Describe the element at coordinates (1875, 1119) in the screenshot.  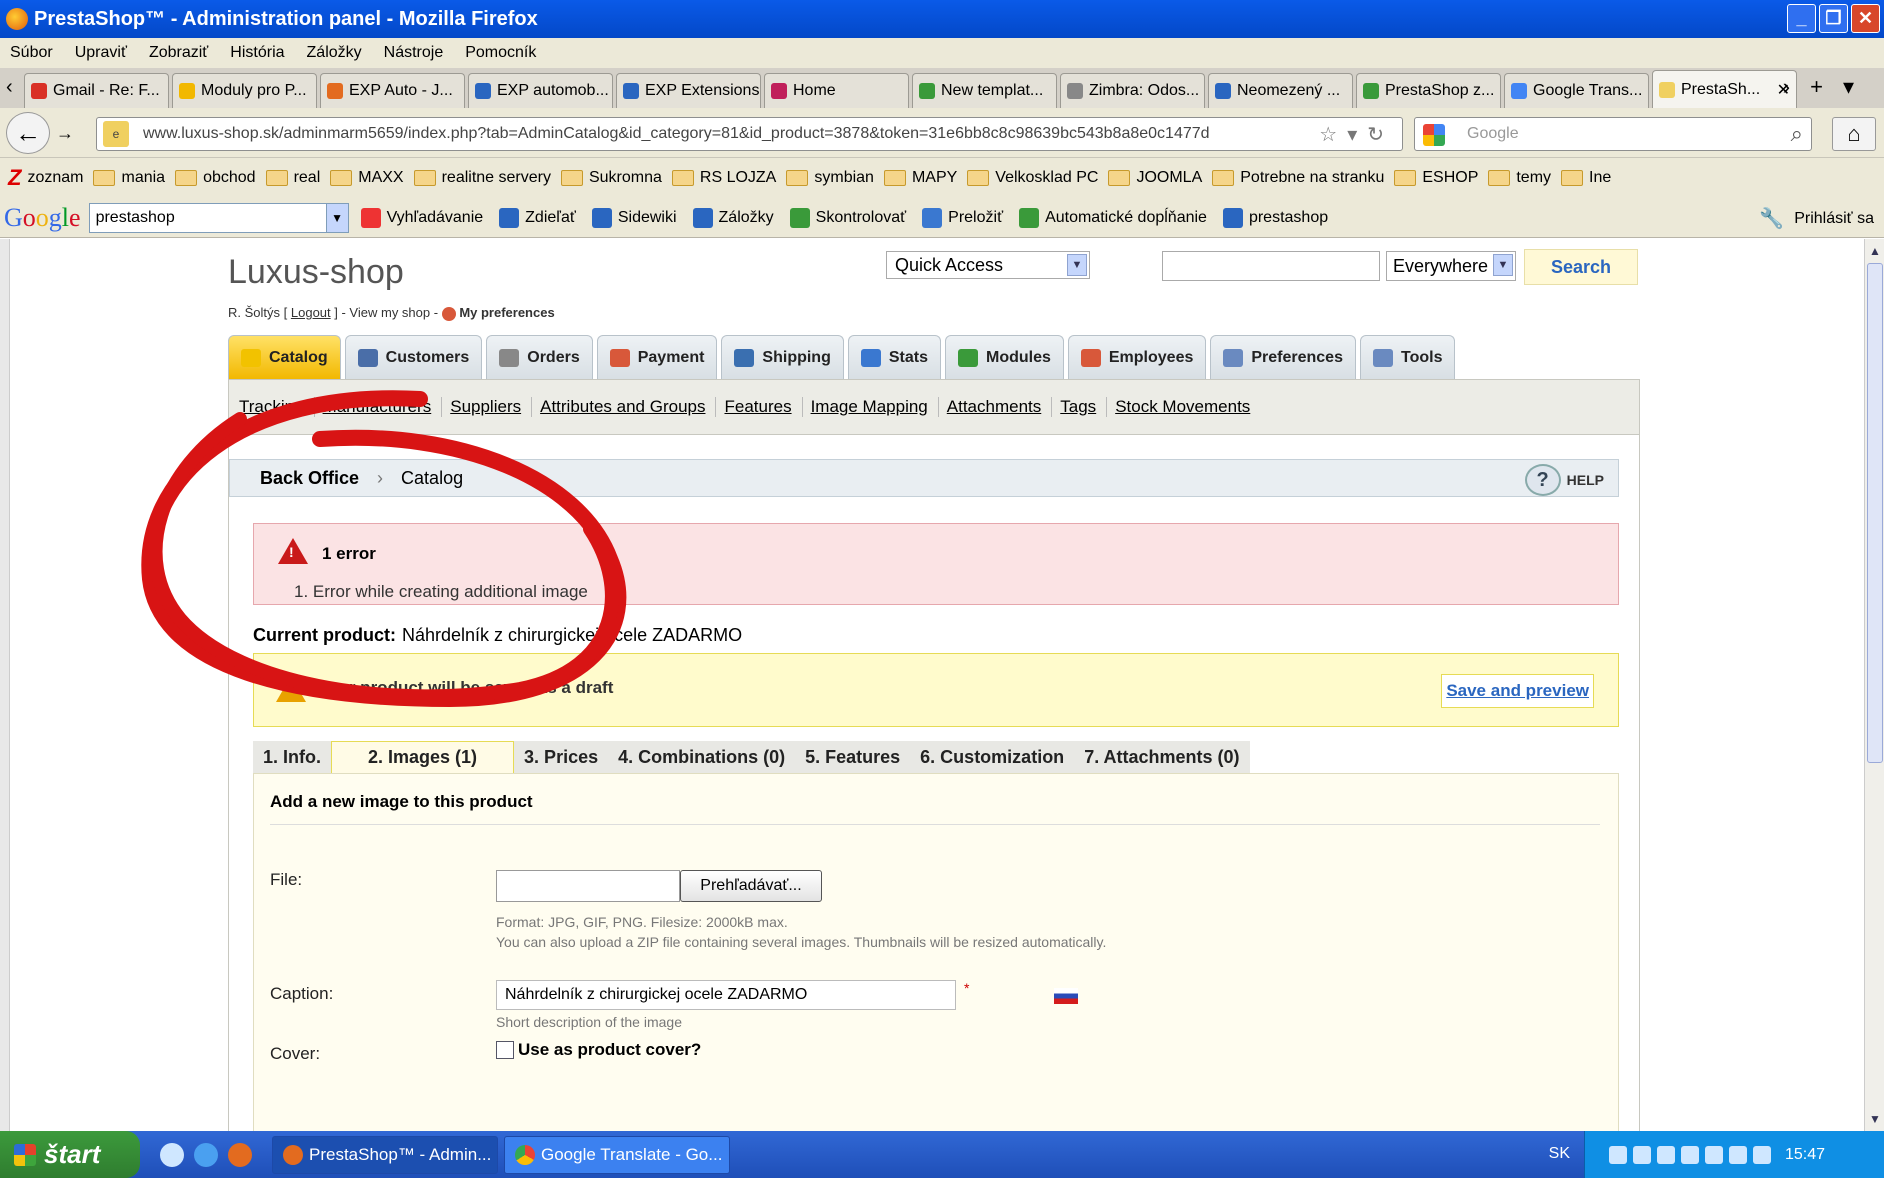
I see `scroll-down-icon: ▼` at that location.